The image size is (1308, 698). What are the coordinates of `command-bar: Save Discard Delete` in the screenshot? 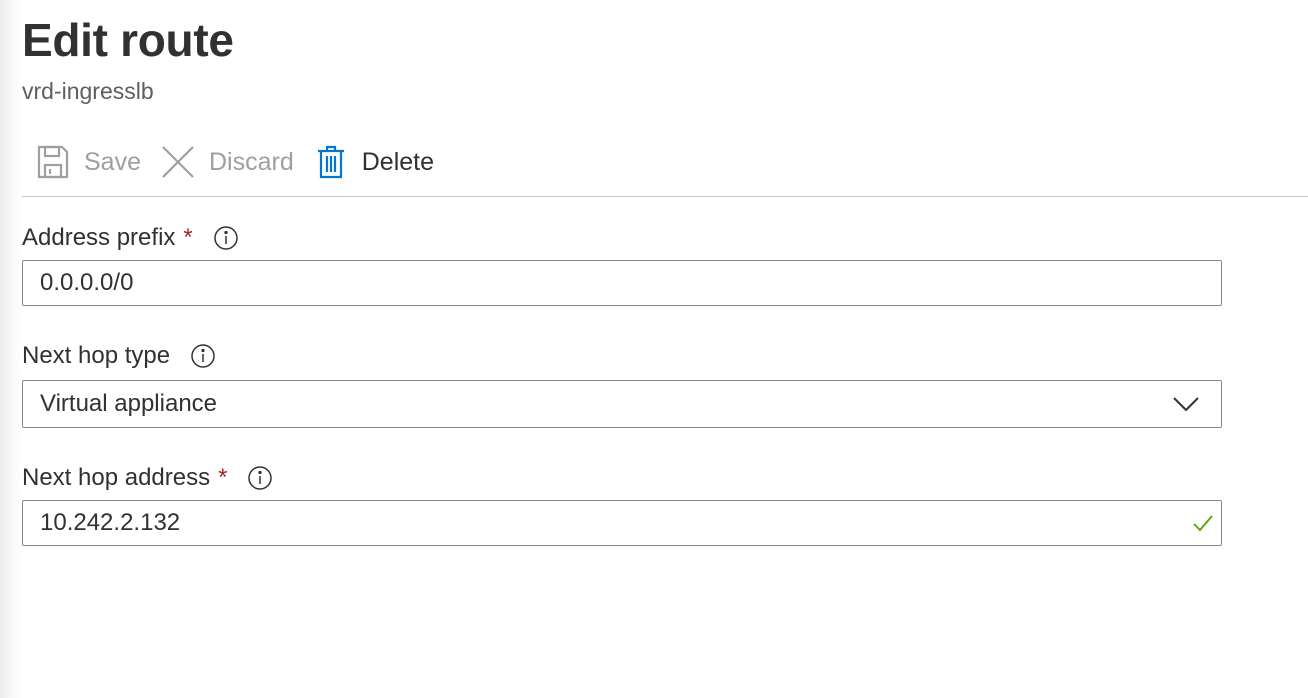 It's located at (231, 162).